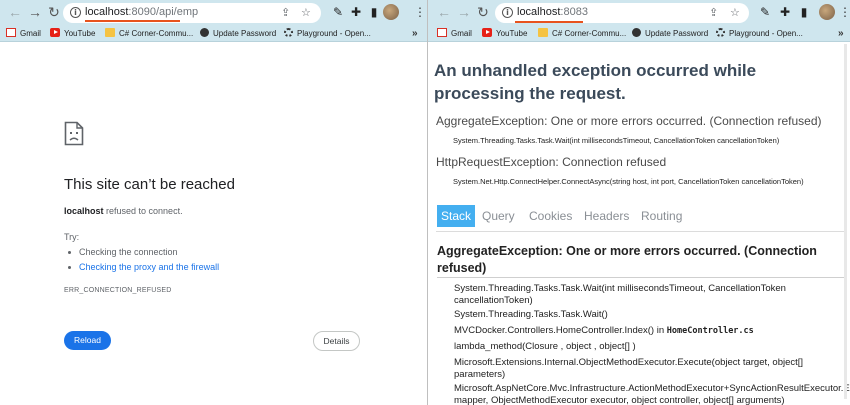  I want to click on error-title: This site can’t be reached, so click(149, 184).